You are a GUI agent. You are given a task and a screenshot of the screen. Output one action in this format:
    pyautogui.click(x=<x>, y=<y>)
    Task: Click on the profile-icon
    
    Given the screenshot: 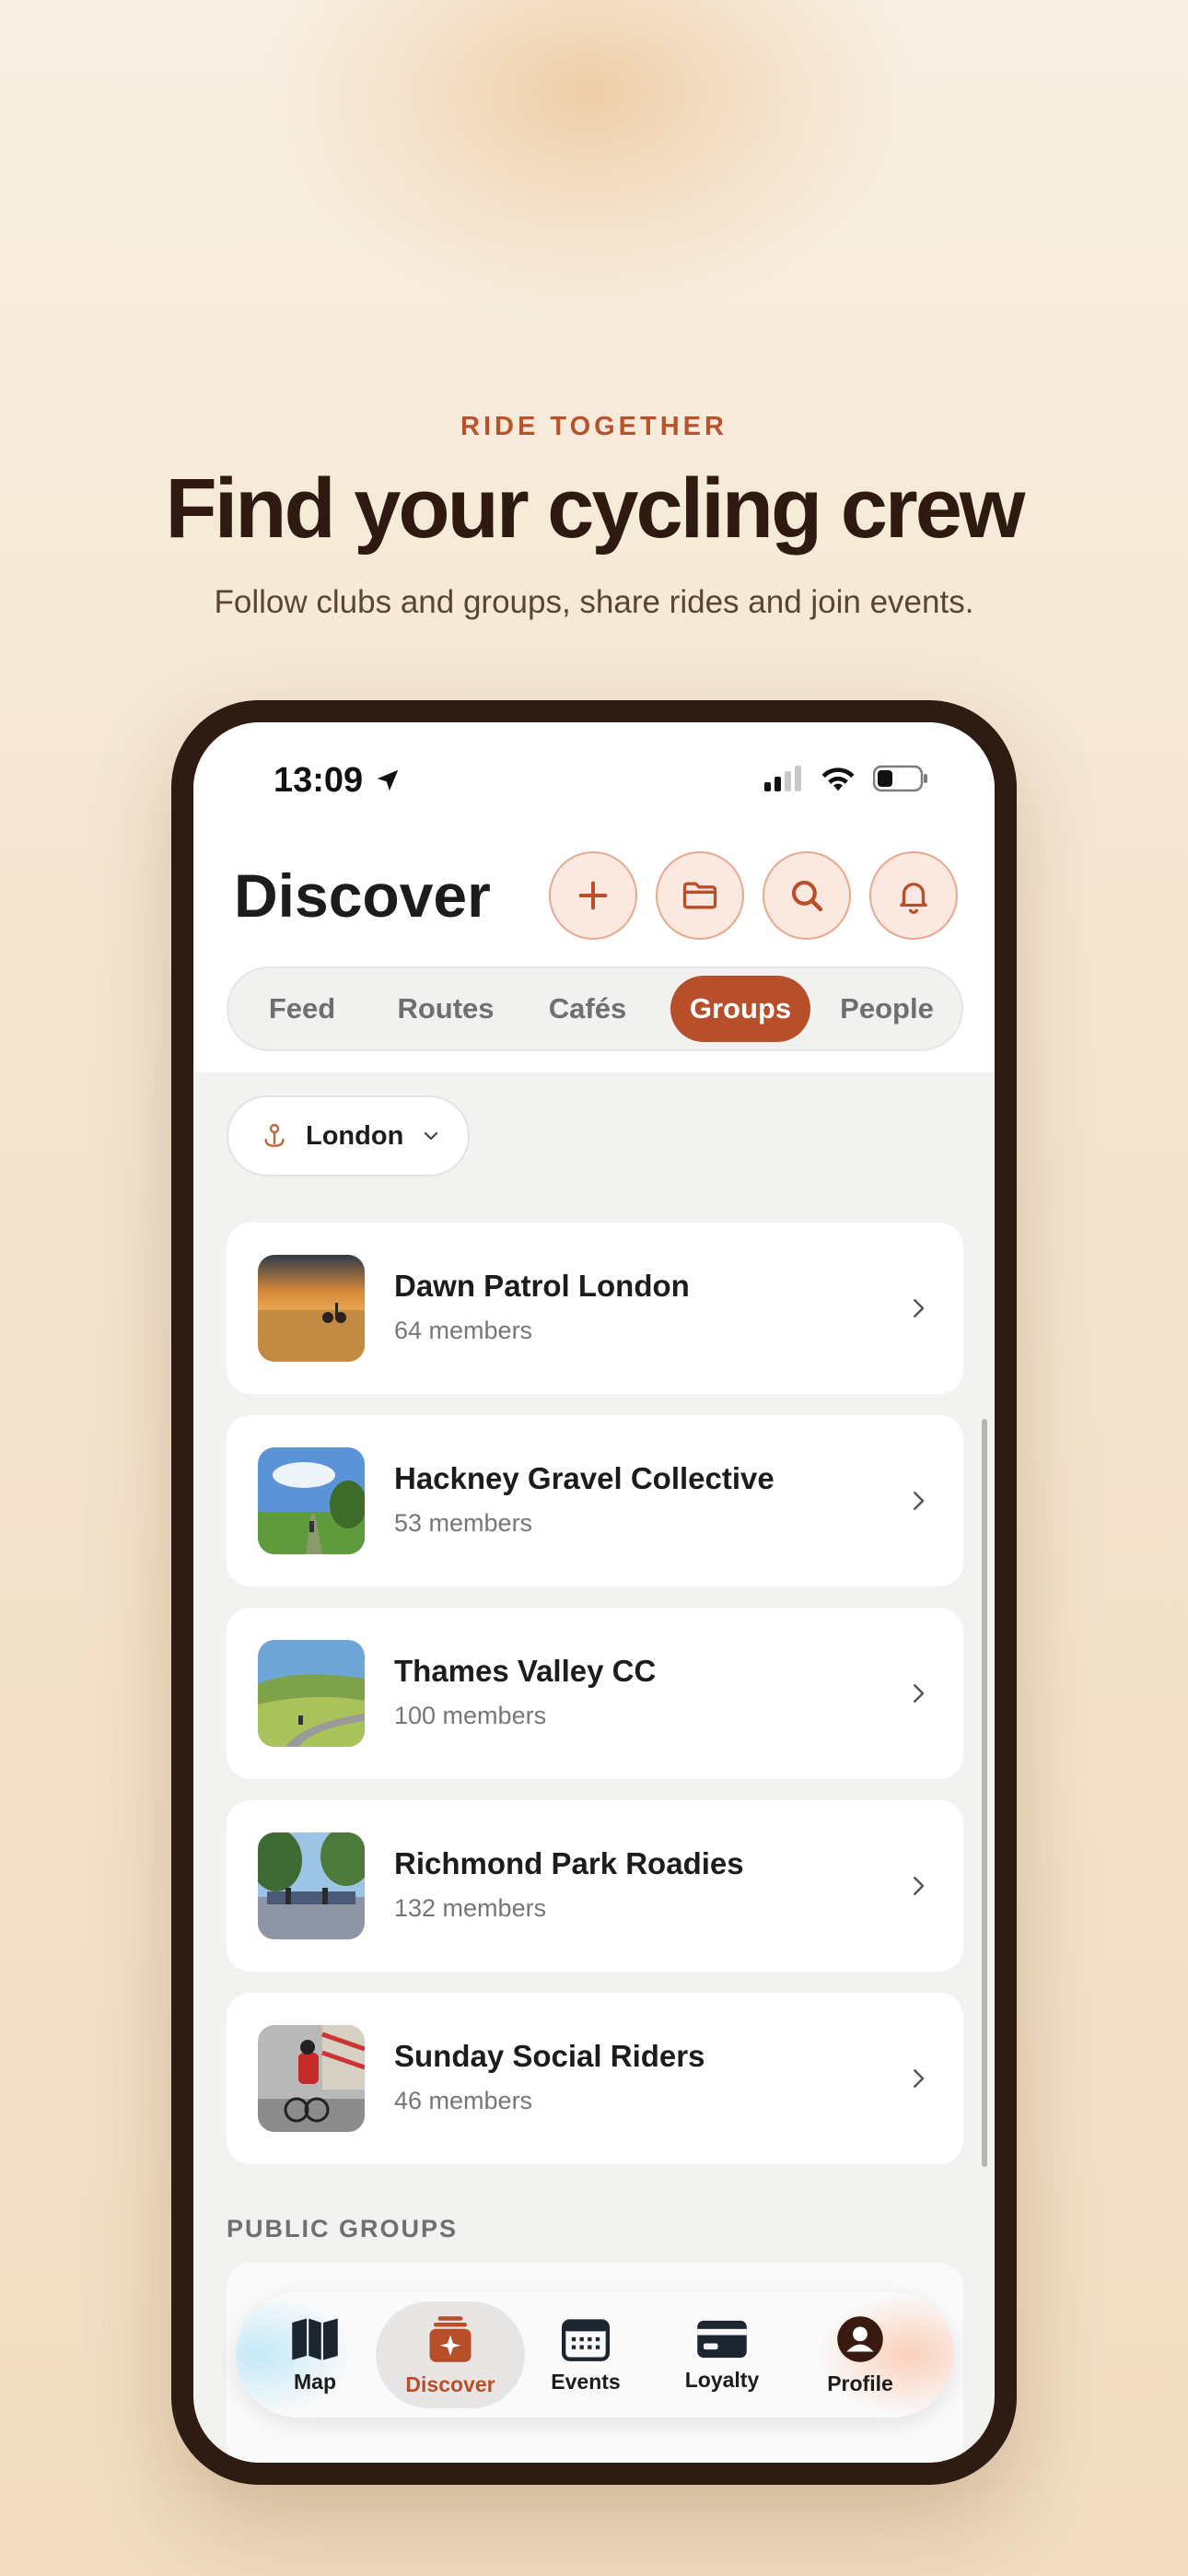 What is the action you would take?
    pyautogui.click(x=860, y=2338)
    